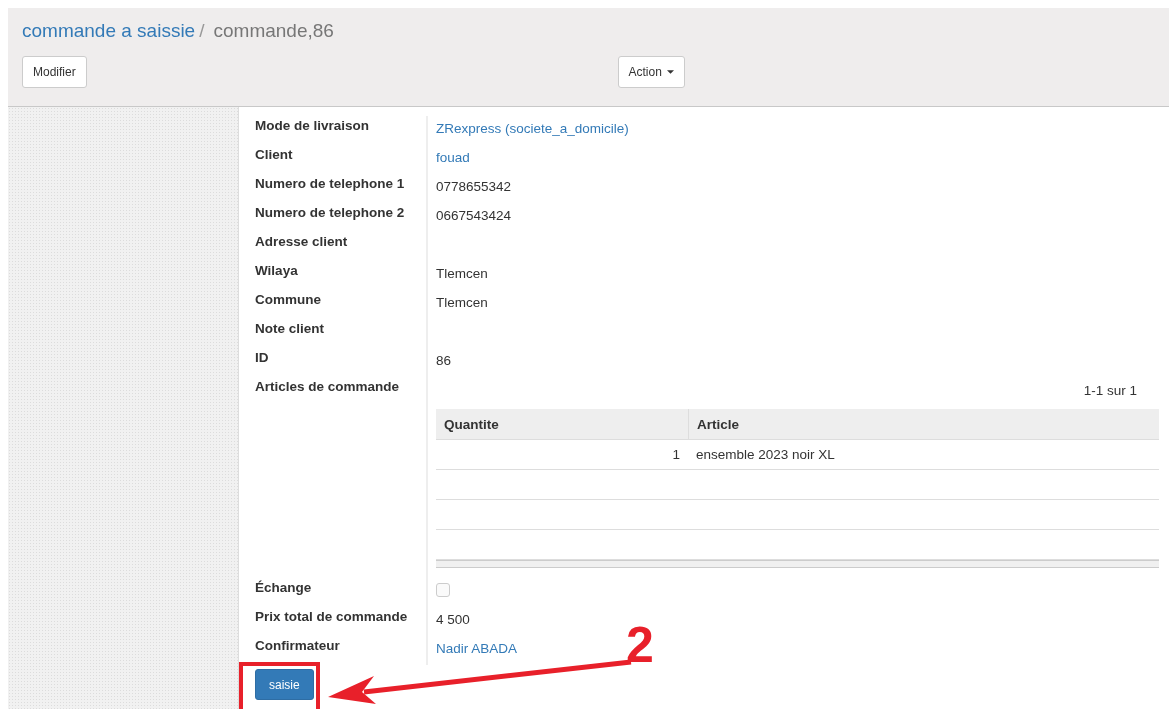 This screenshot has width=1169, height=709. What do you see at coordinates (109, 31) in the screenshot?
I see `breadcrumb-link: commande a saissie` at bounding box center [109, 31].